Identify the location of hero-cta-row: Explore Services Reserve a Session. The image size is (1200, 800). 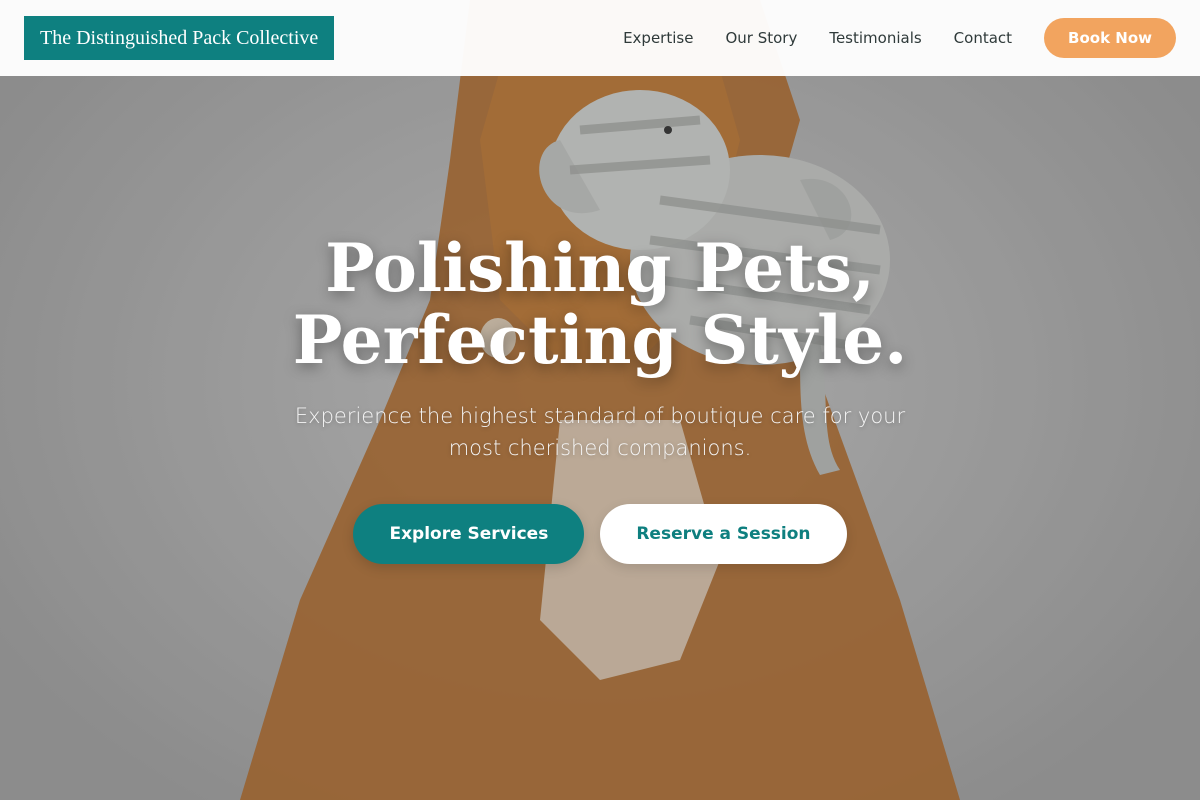
(600, 534).